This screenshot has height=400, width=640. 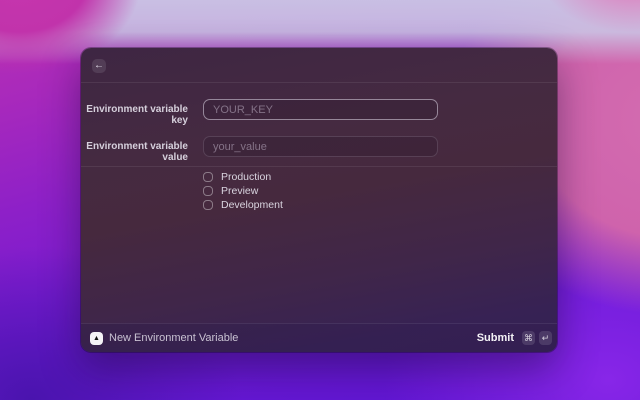 I want to click on env-key-input, so click(x=320, y=109).